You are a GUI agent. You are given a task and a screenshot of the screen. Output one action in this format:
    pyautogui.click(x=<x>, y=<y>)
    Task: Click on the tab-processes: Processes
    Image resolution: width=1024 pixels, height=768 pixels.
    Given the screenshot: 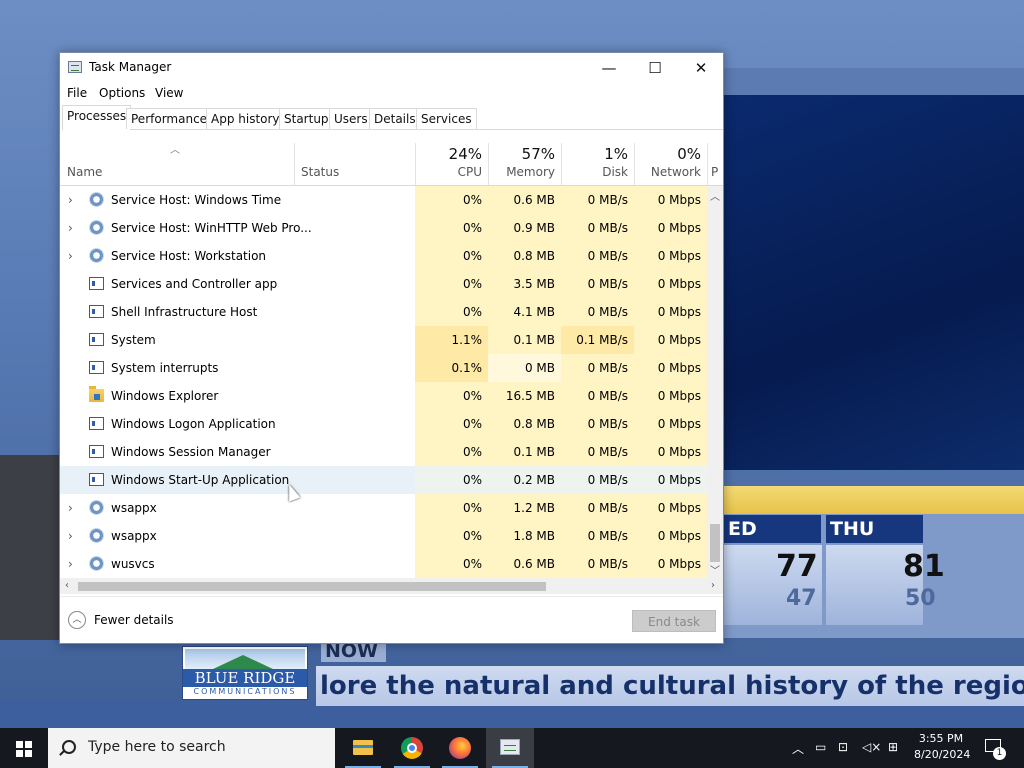 What is the action you would take?
    pyautogui.click(x=97, y=117)
    